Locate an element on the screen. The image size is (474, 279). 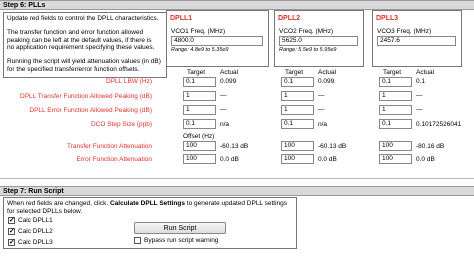
dpll1-lbw-target: 0.1 is located at coordinates (199, 82).